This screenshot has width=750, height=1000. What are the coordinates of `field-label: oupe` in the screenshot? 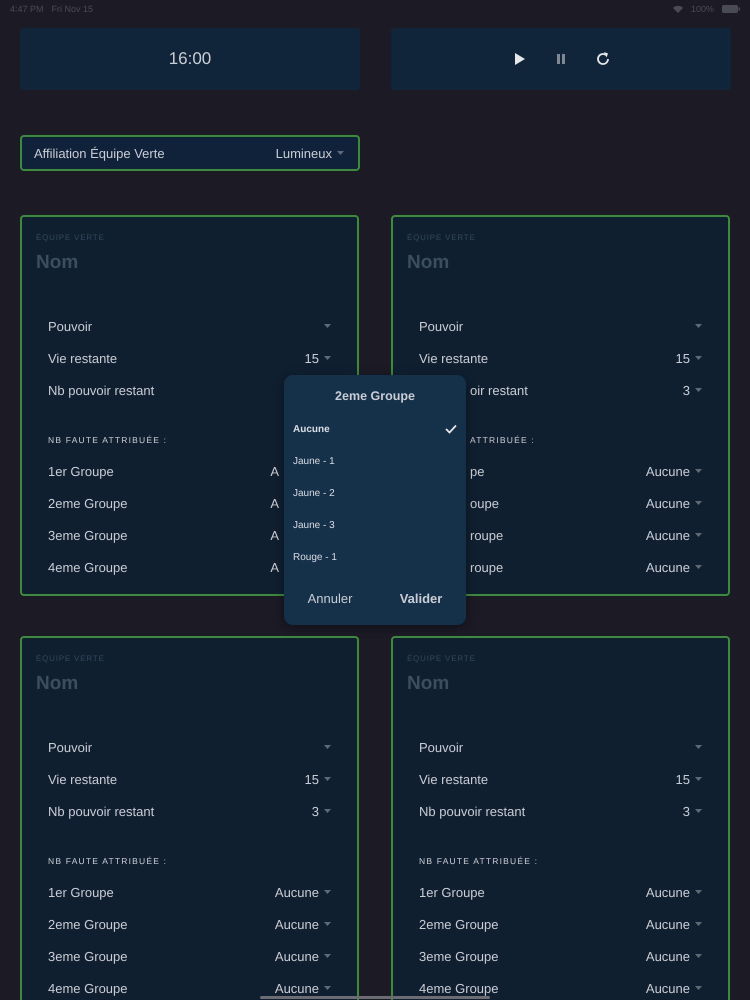 It's located at (484, 503).